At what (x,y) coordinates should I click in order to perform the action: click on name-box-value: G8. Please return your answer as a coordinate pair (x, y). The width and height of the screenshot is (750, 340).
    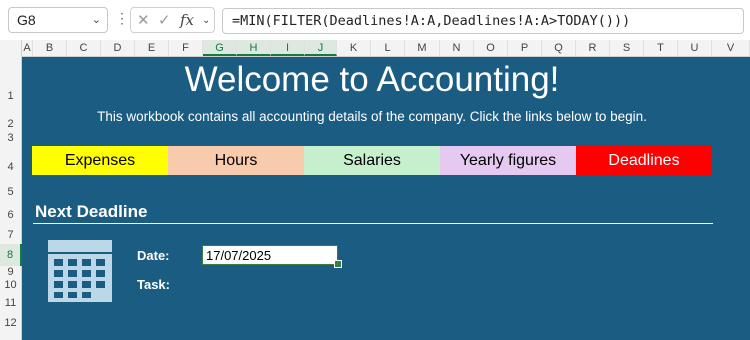
    Looking at the image, I should click on (26, 20).